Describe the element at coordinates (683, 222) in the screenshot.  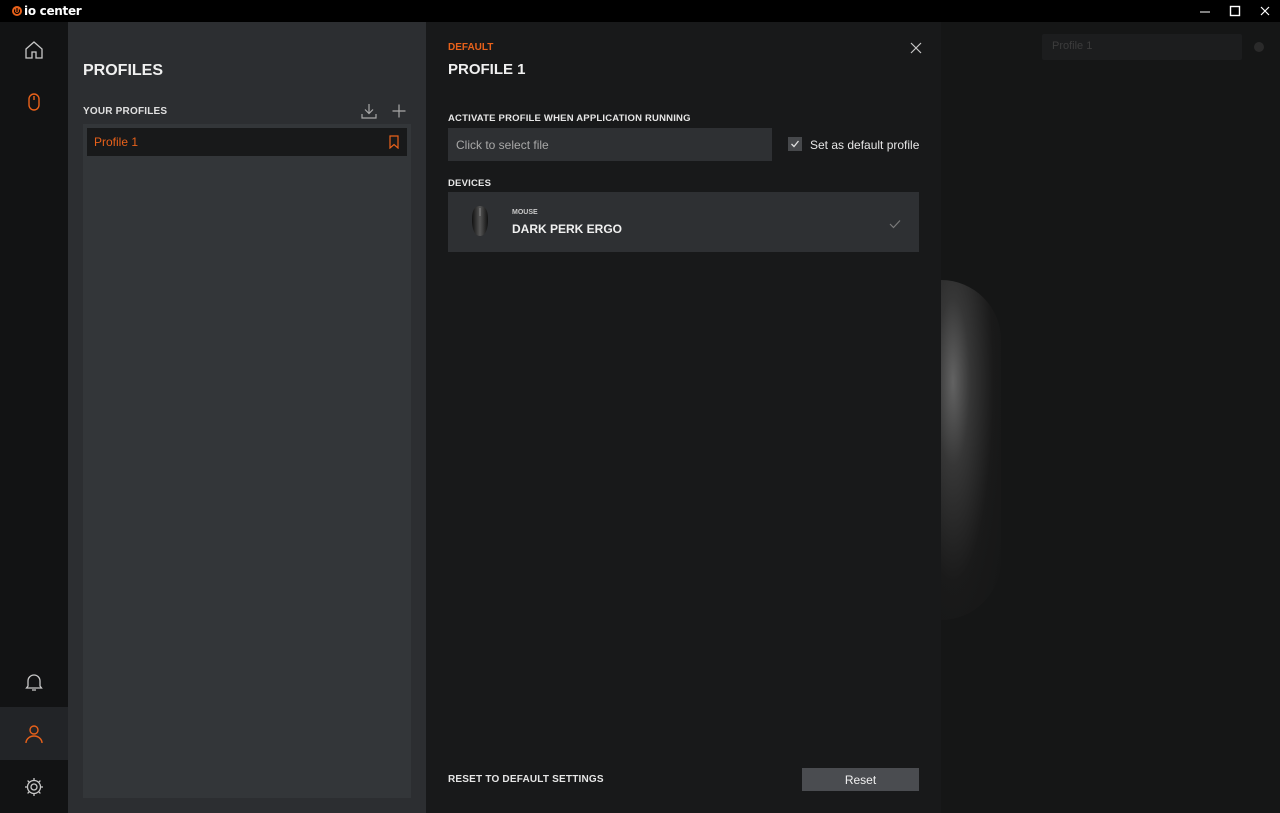
I see `device-card-dark-perk-ergo: MOUSE DARK PERK ERGO` at that location.